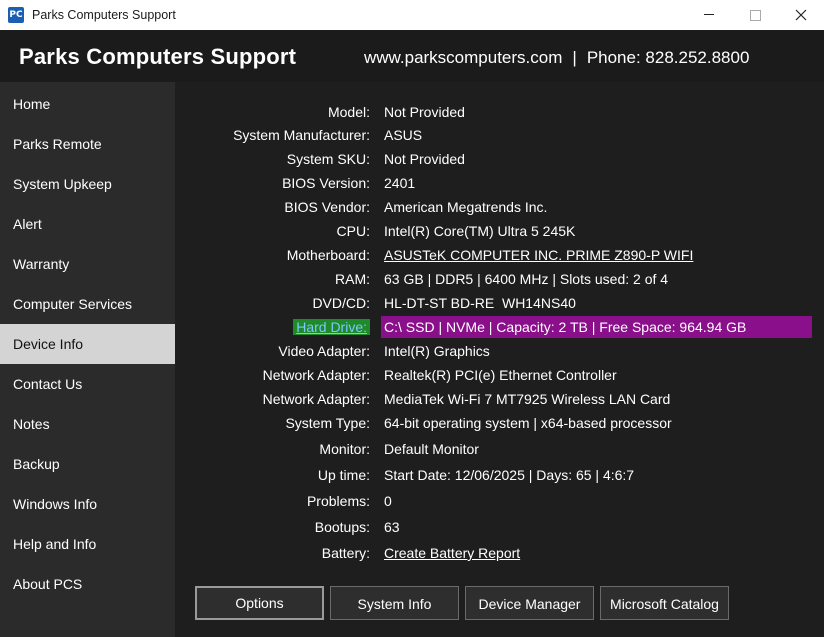 The height and width of the screenshot is (637, 824). I want to click on system-info-button: System Info, so click(394, 603).